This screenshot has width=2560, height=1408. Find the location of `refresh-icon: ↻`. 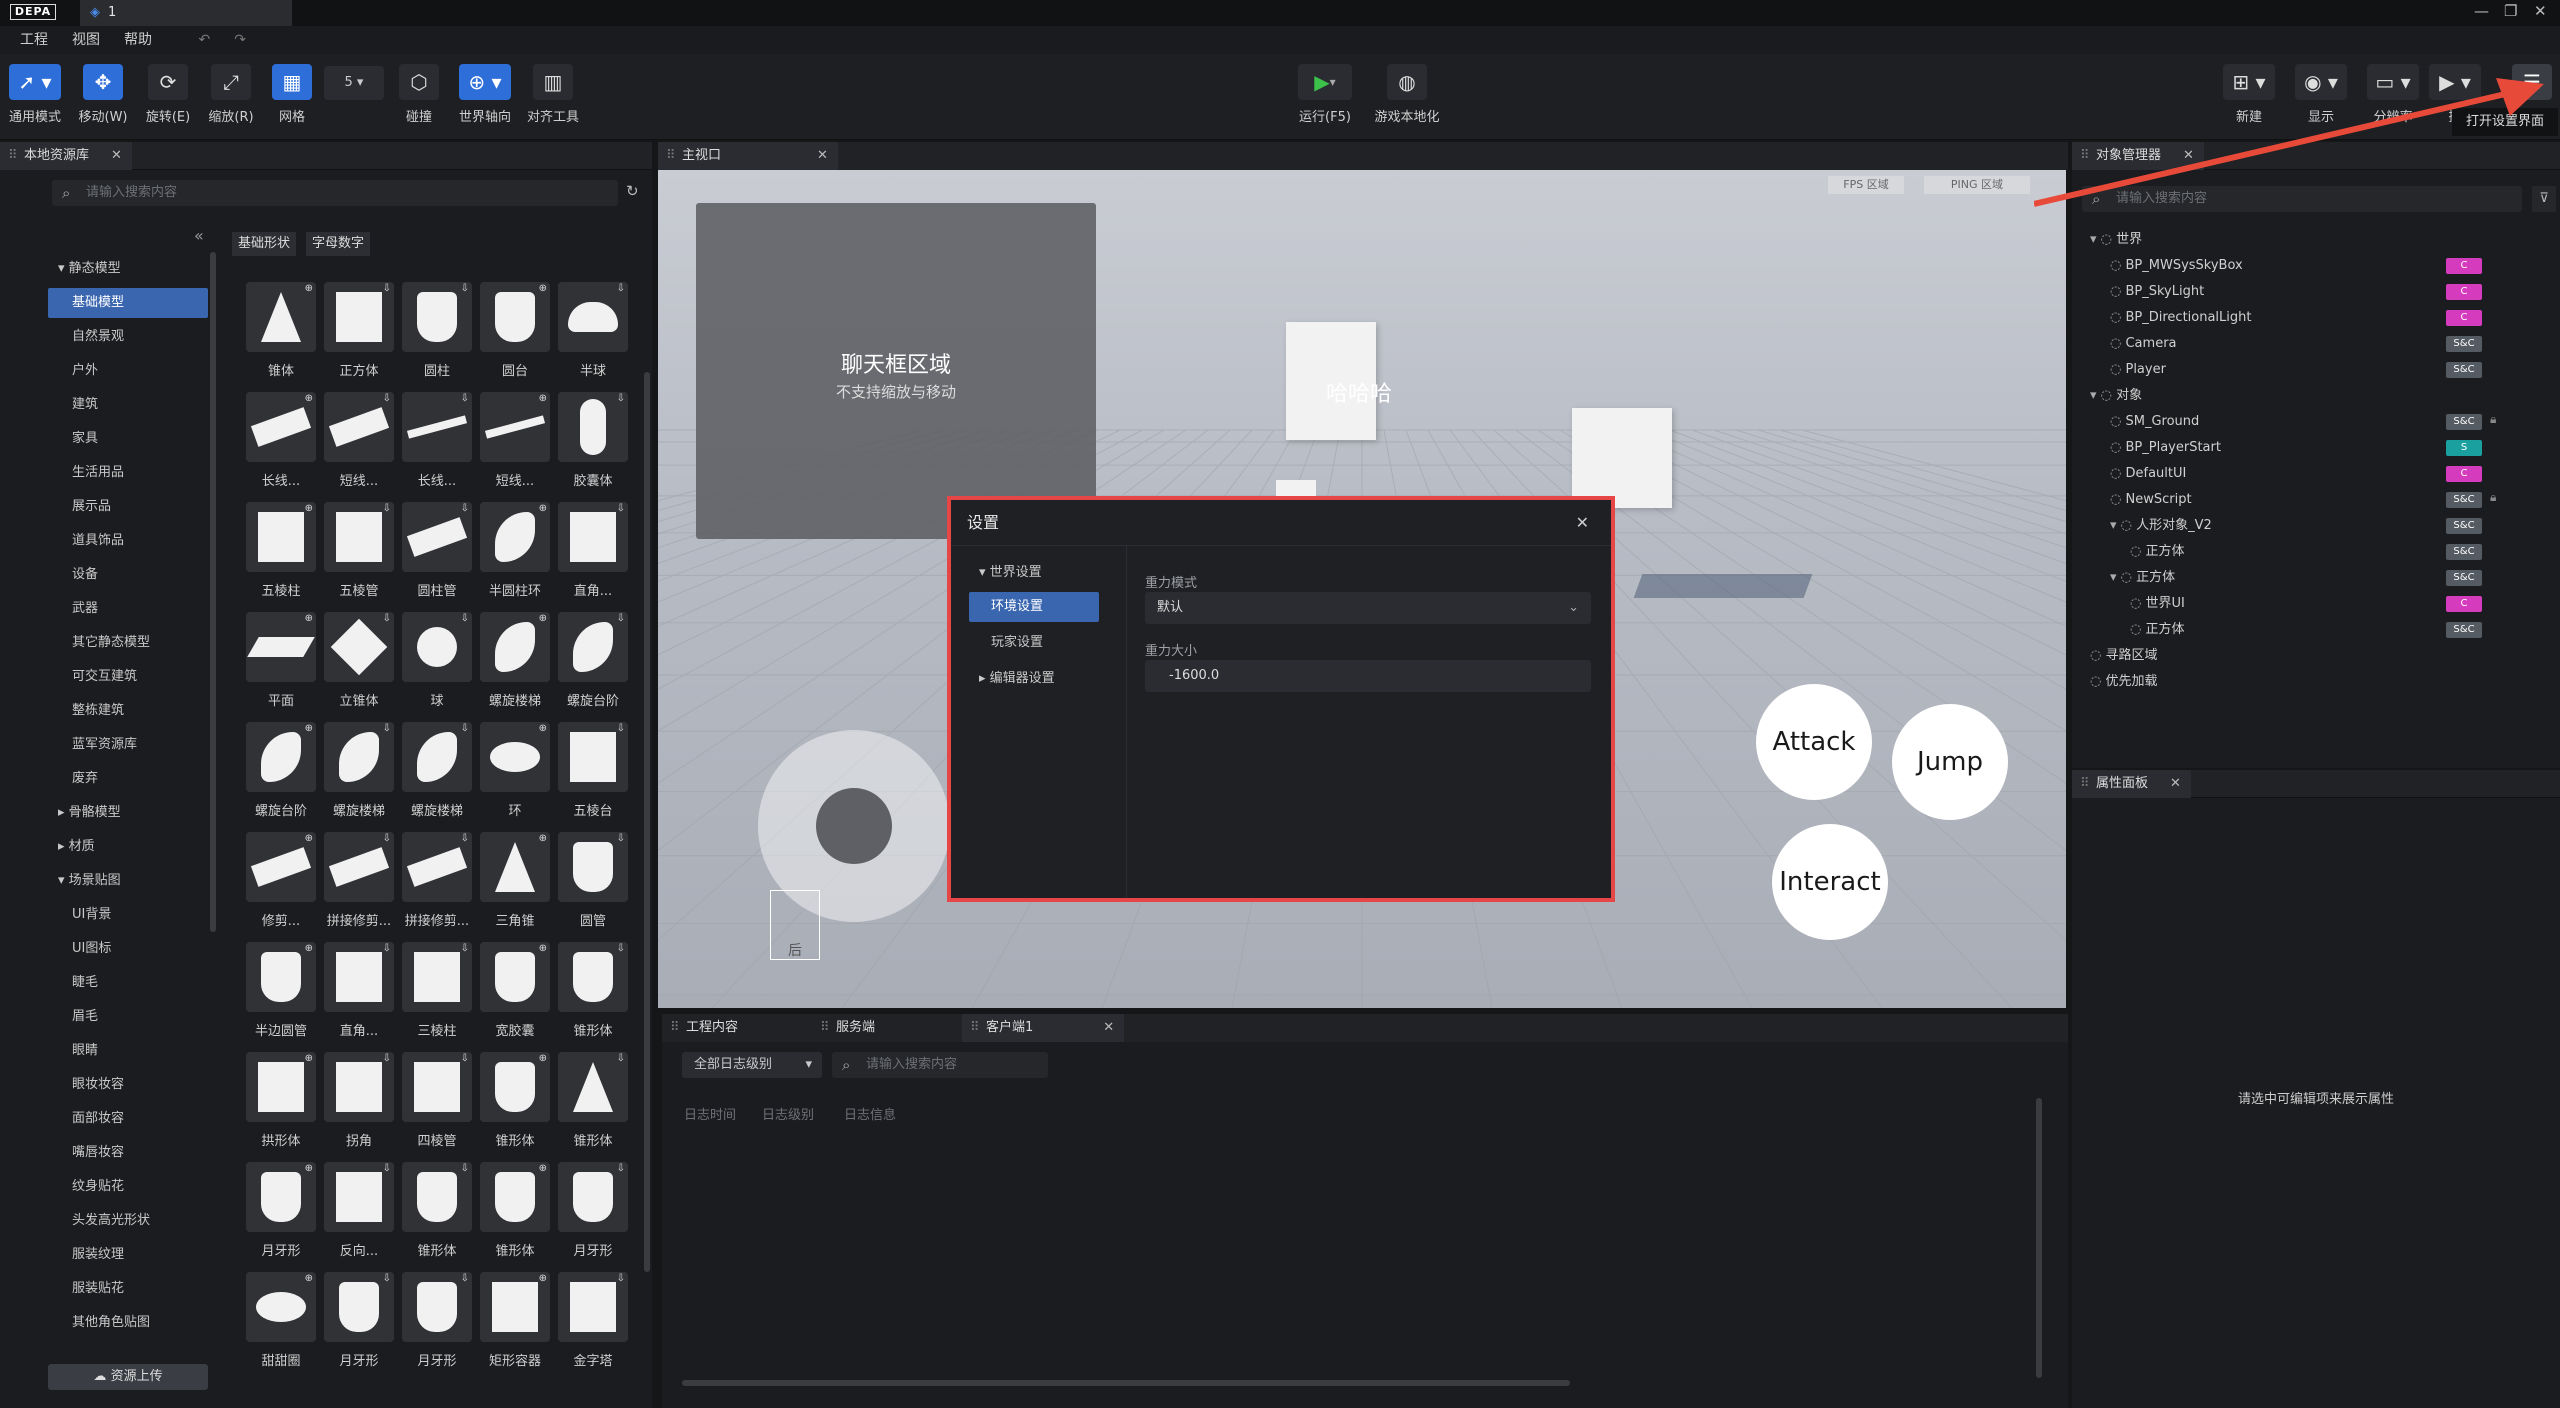

refresh-icon: ↻ is located at coordinates (632, 191).